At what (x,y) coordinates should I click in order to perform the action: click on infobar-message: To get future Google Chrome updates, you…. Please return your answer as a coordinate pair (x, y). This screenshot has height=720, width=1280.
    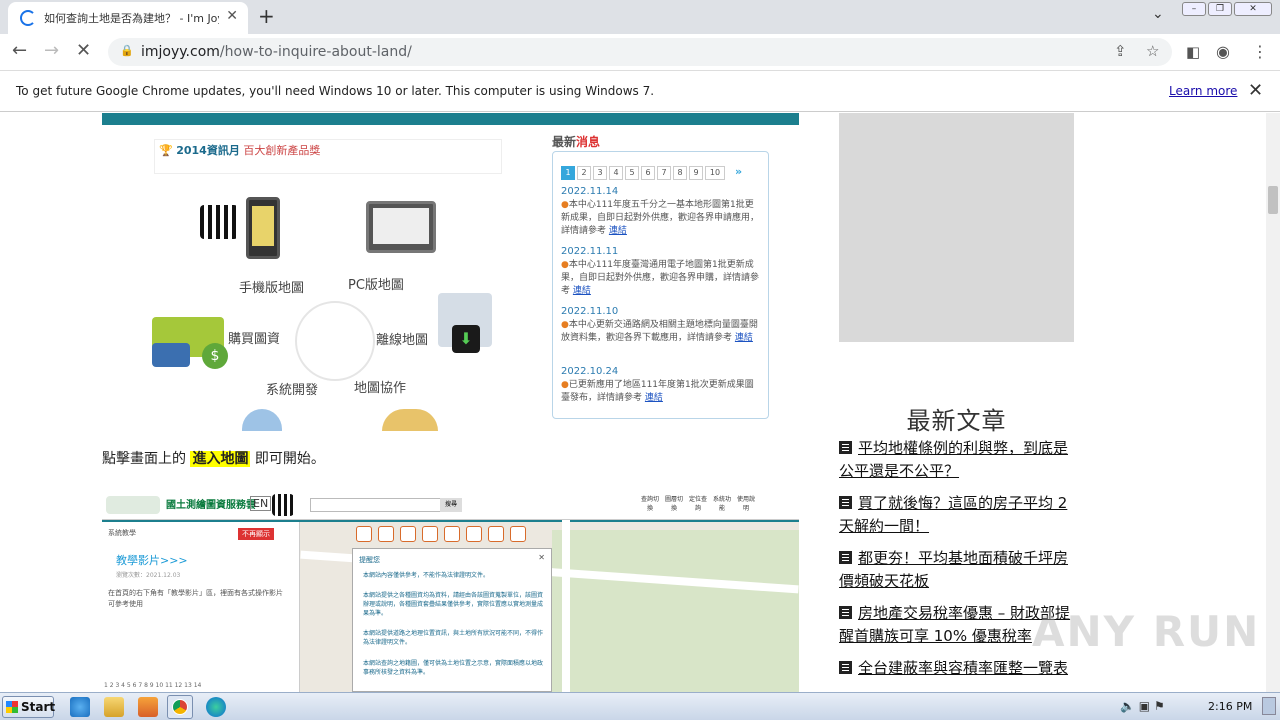
    Looking at the image, I should click on (335, 91).